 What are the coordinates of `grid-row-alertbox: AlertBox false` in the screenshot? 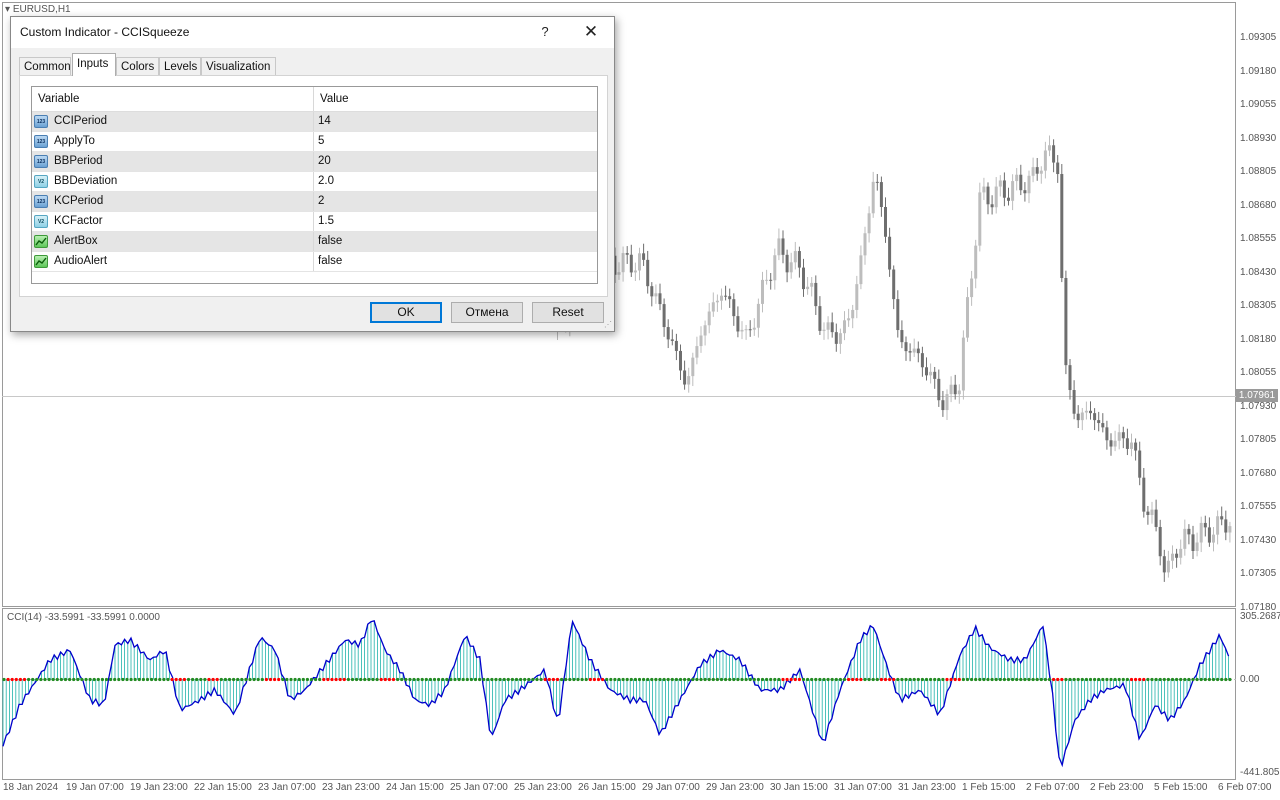 It's located at (314, 242).